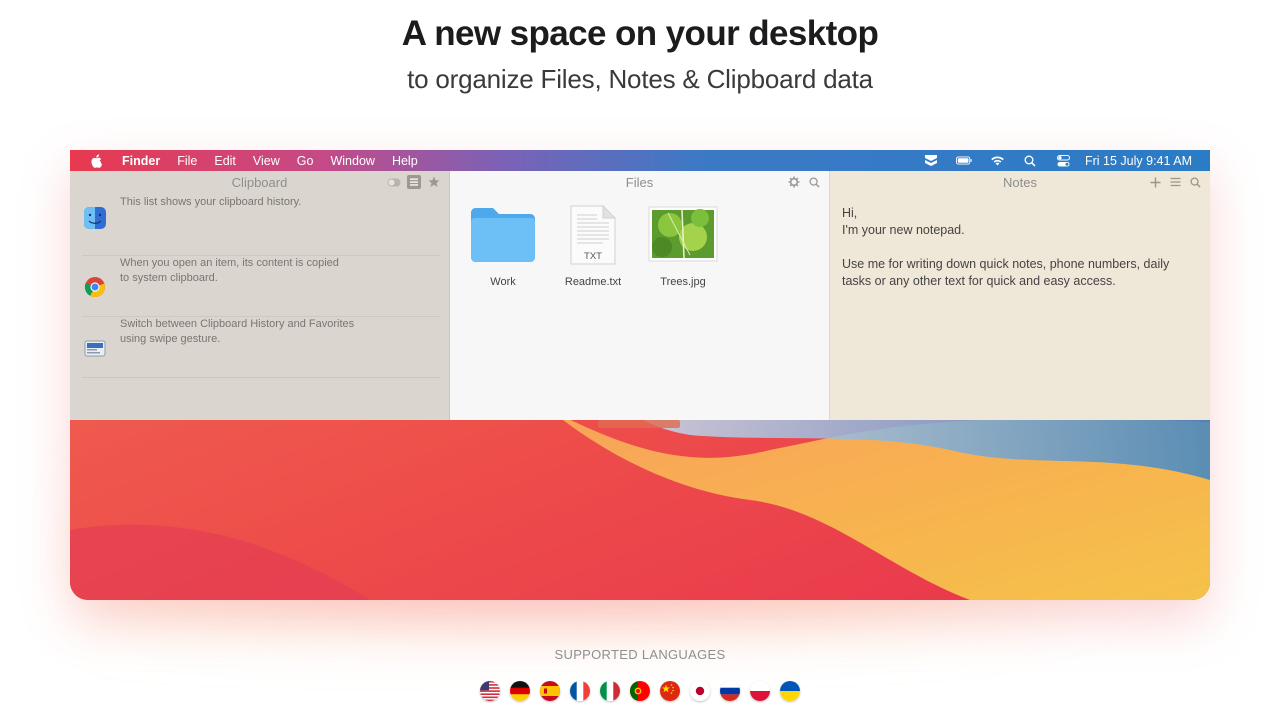 This screenshot has width=1280, height=720. Describe the element at coordinates (1155, 182) in the screenshot. I see `plus-icon` at that location.